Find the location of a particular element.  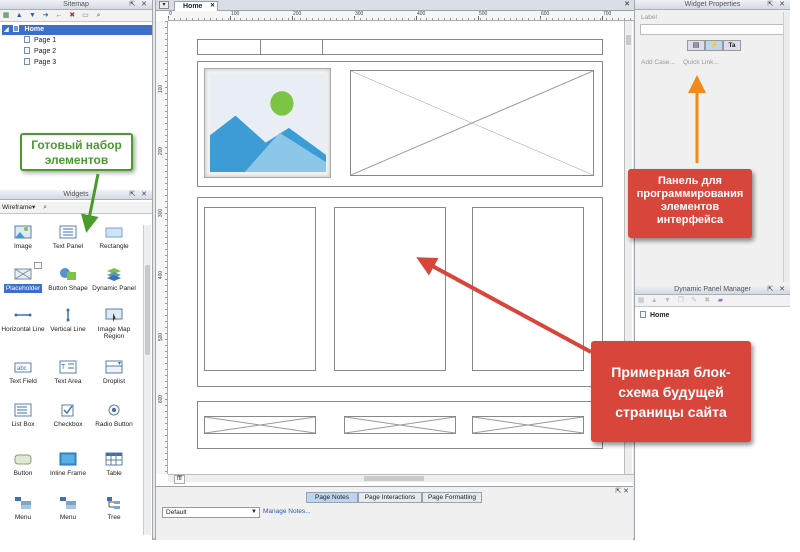

widget-droplist: Droplist is located at coordinates (114, 372).